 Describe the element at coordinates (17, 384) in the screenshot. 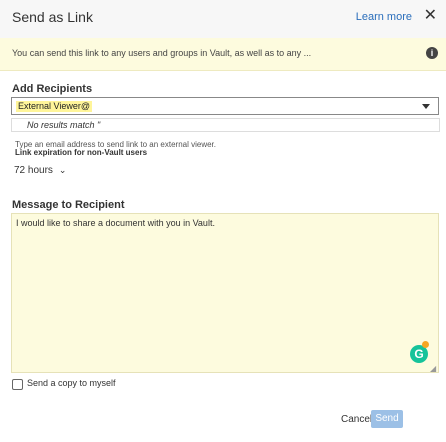

I see `send-copy-checkbox` at that location.